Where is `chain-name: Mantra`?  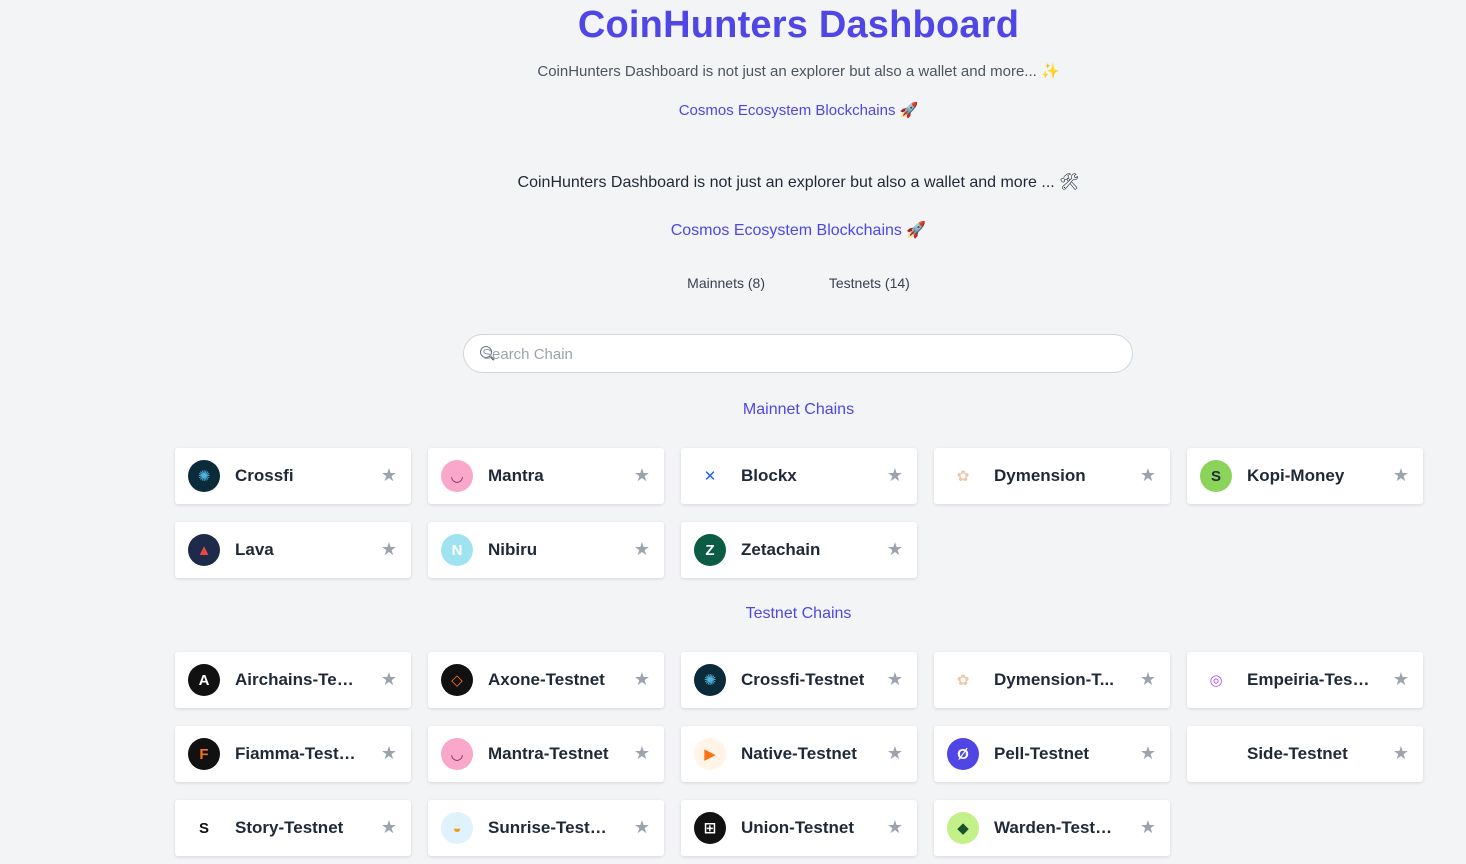 chain-name: Mantra is located at coordinates (516, 475).